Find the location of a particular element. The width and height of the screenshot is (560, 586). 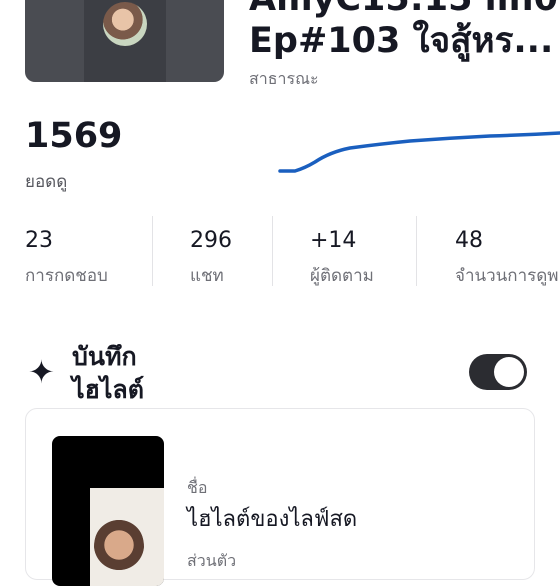

views-label: ยอดดู is located at coordinates (46, 182).